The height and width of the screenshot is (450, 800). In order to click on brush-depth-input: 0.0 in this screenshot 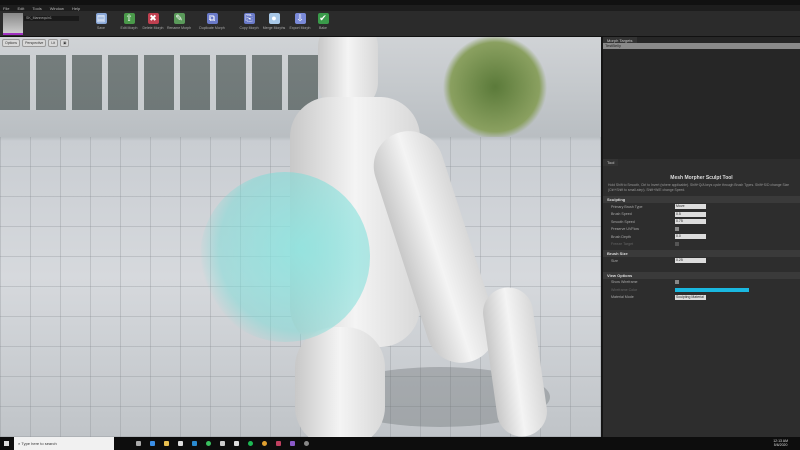, I will do `click(690, 237)`.